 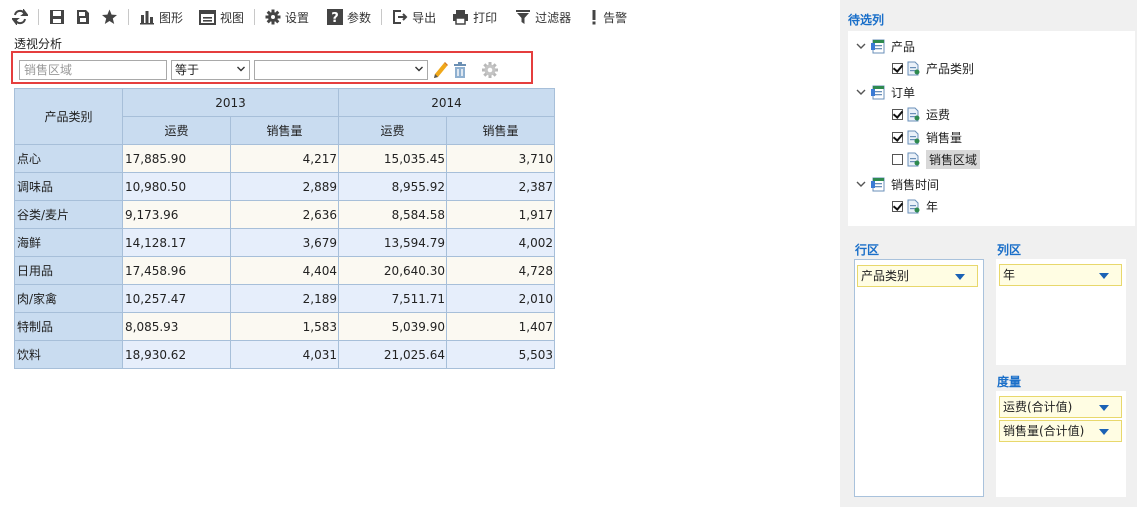 What do you see at coordinates (232, 17) in the screenshot?
I see `view-button-label: 视图` at bounding box center [232, 17].